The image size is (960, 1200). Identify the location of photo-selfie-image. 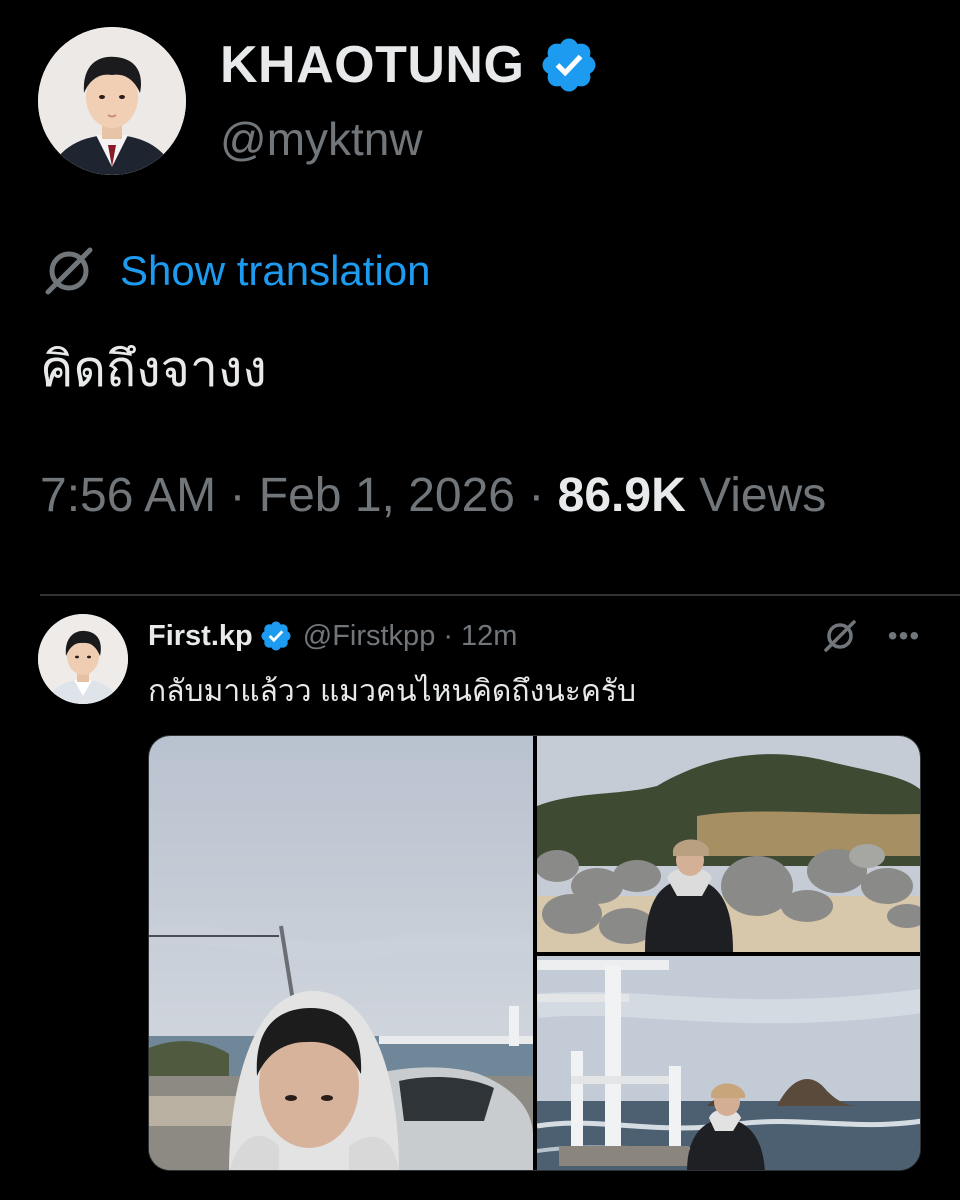
(341, 953).